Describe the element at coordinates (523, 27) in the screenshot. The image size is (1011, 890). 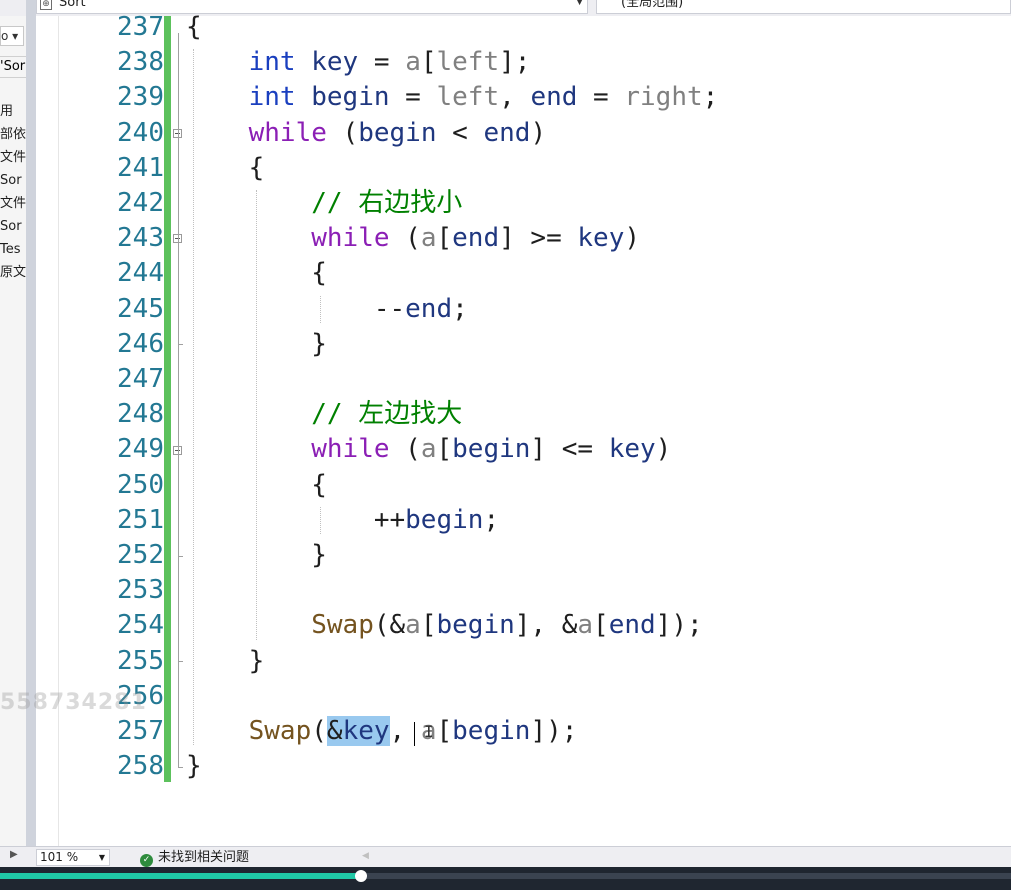
I see `code-line: 237 {` at that location.